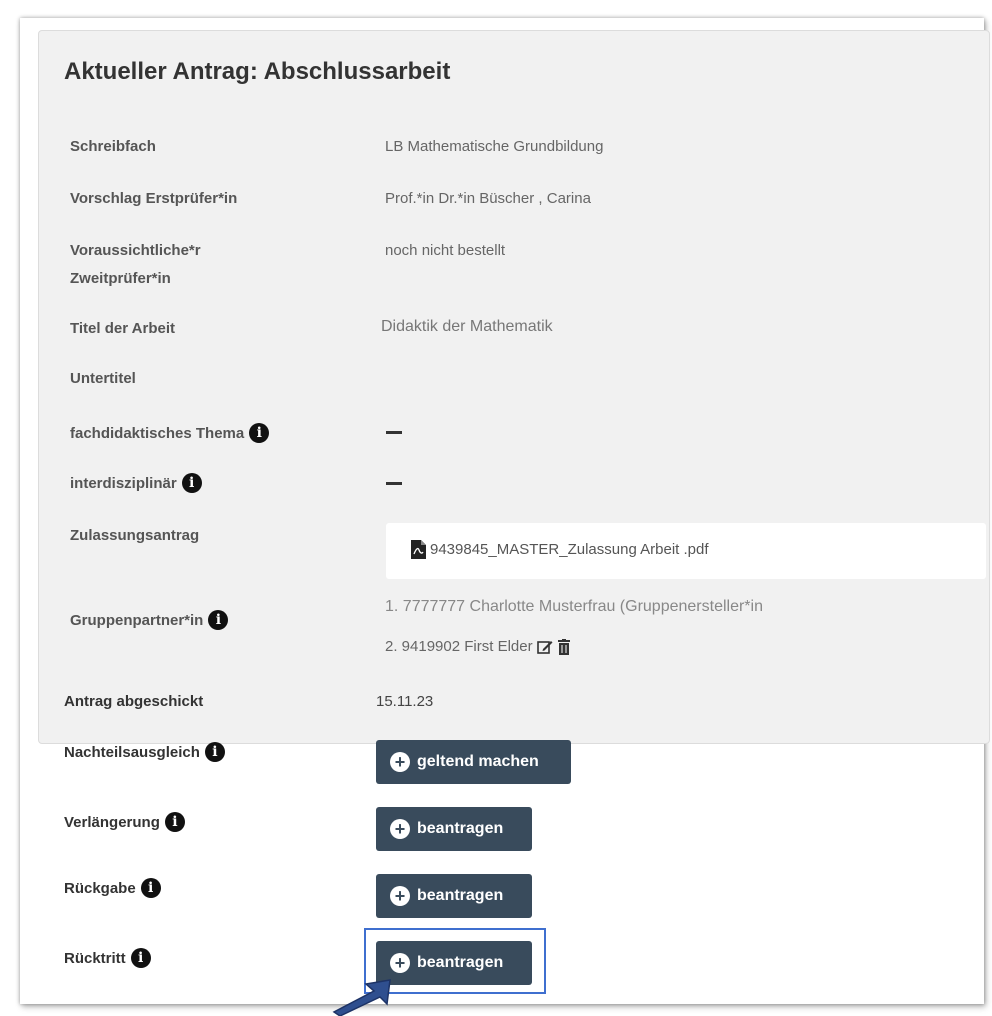 The width and height of the screenshot is (992, 1016). I want to click on file-link: 9439845_MASTER_Zulassung Arbeit .pdf, so click(559, 549).